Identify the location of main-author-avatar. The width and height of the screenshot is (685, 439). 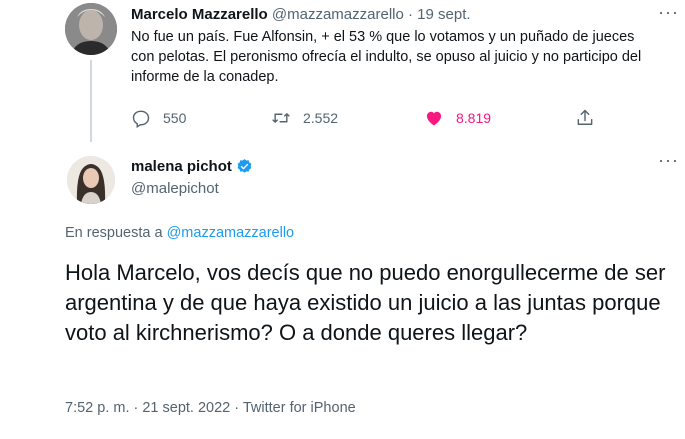
(91, 180).